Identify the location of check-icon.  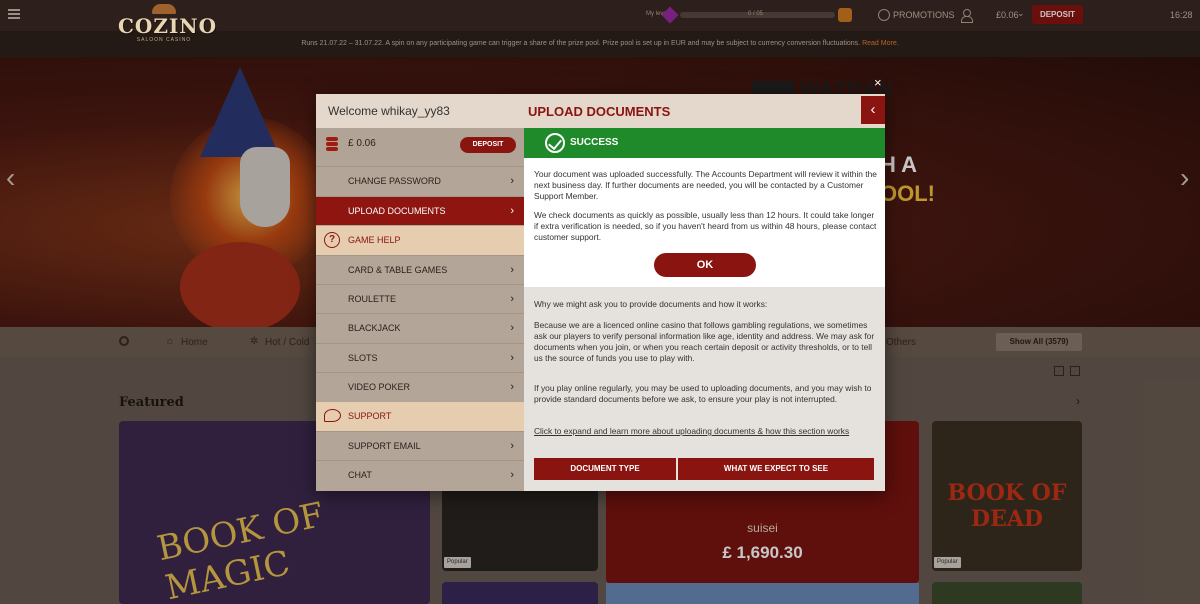
(555, 143).